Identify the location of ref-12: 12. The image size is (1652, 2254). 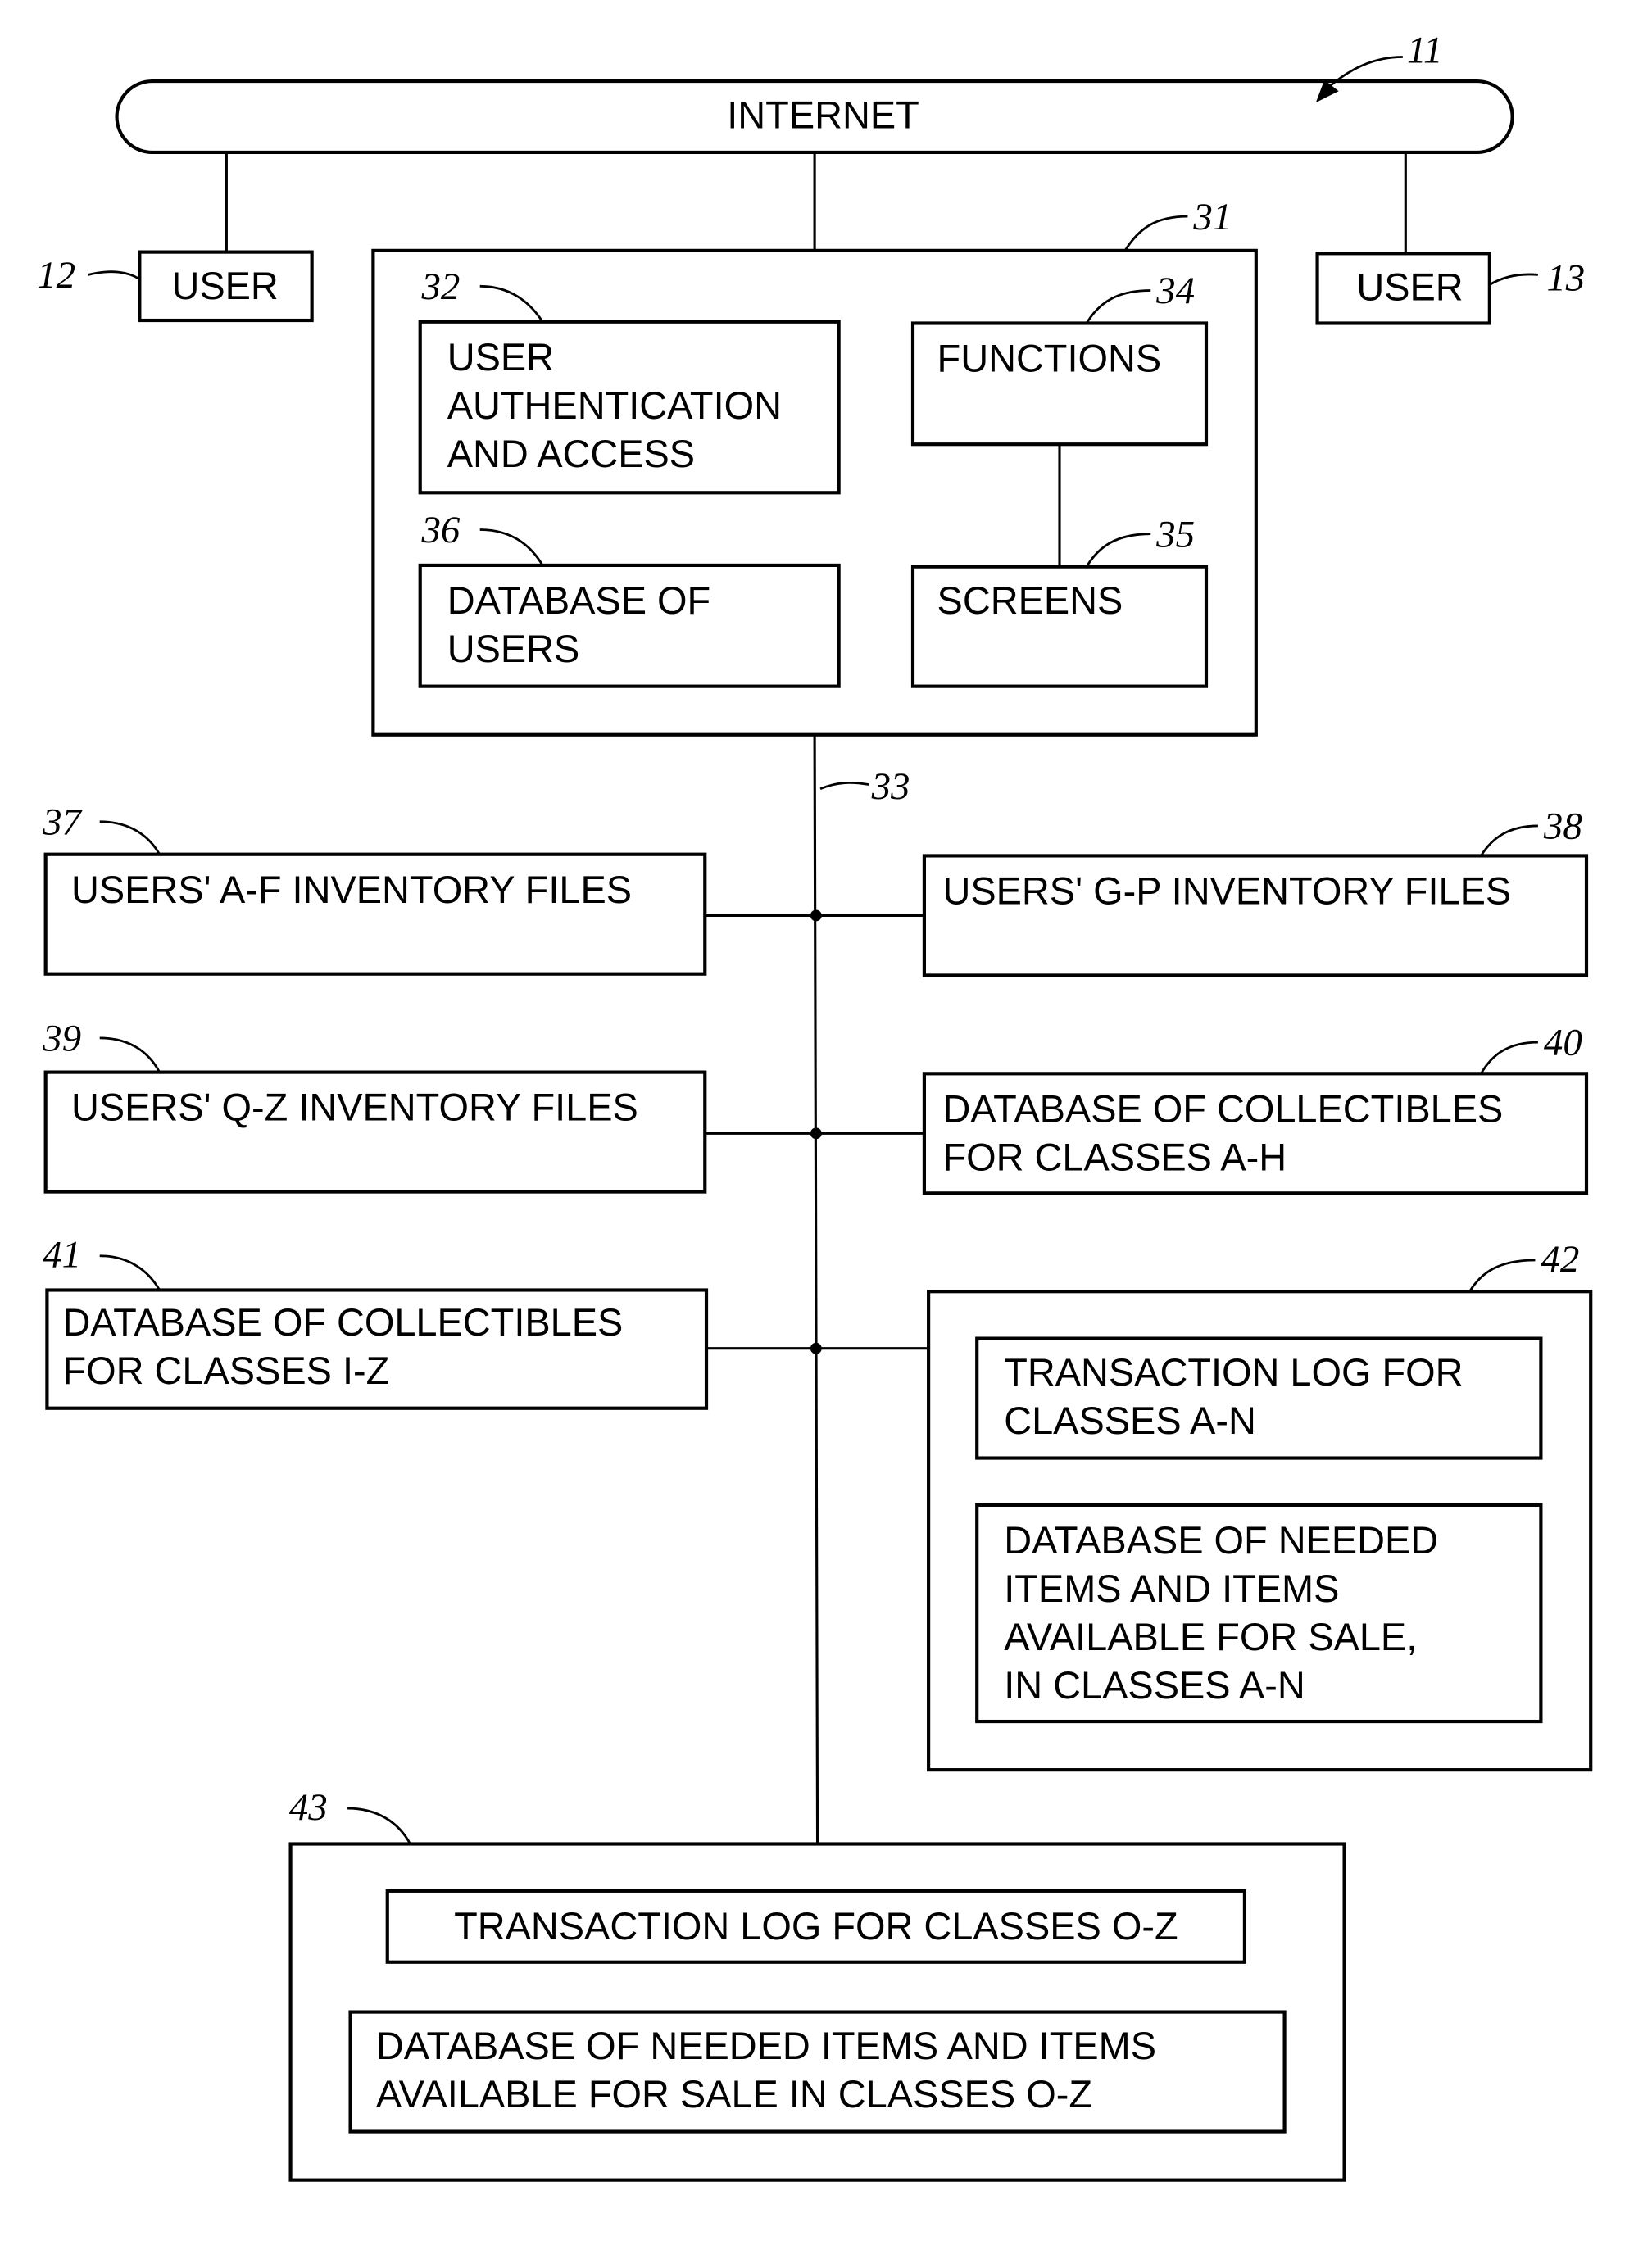
(56, 275).